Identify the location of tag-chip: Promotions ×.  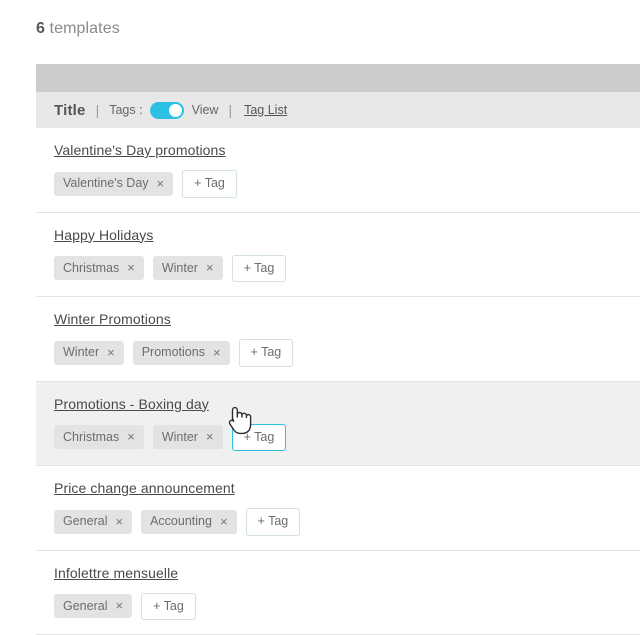
(181, 353).